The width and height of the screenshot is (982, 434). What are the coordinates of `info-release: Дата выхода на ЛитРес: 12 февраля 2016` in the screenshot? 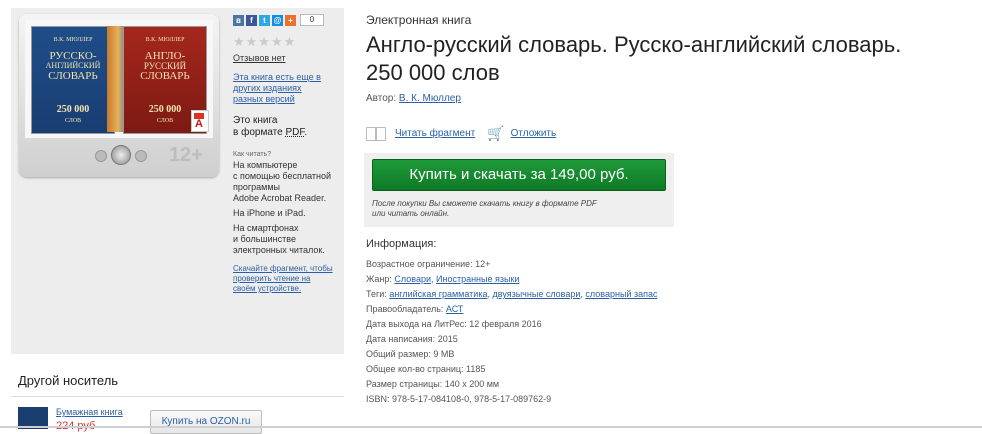 It's located at (576, 324).